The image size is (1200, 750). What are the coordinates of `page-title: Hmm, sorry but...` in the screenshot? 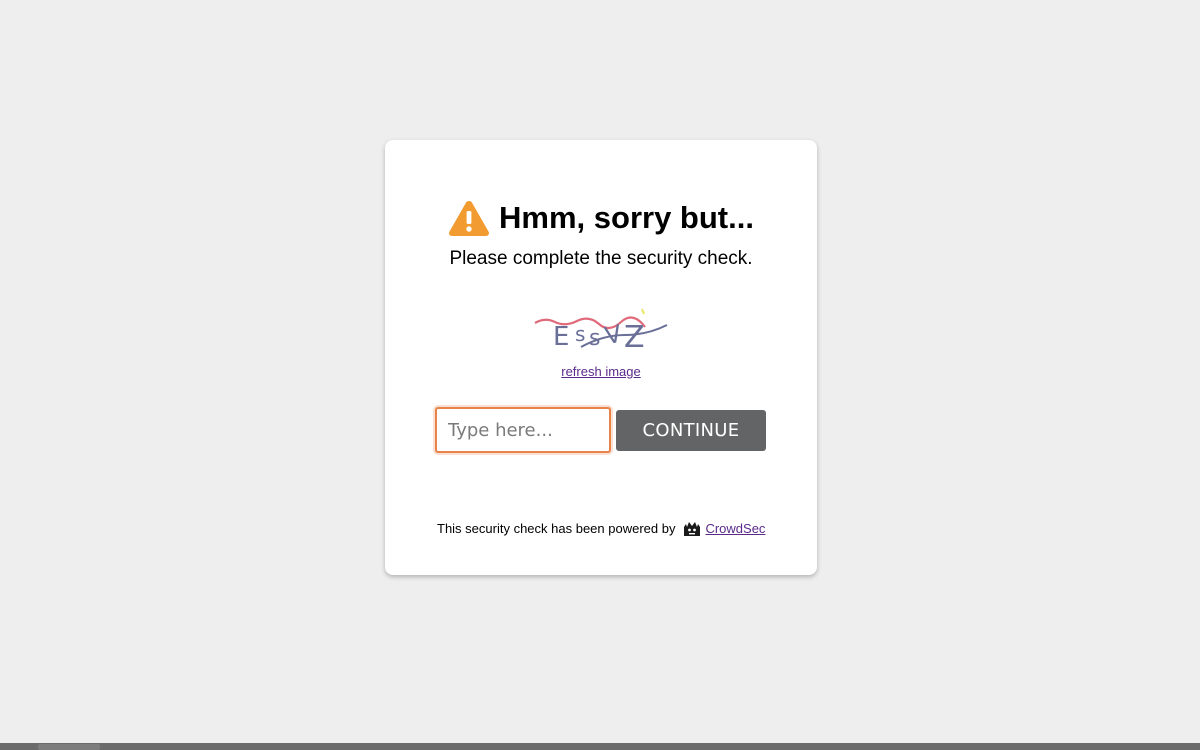 It's located at (626, 217).